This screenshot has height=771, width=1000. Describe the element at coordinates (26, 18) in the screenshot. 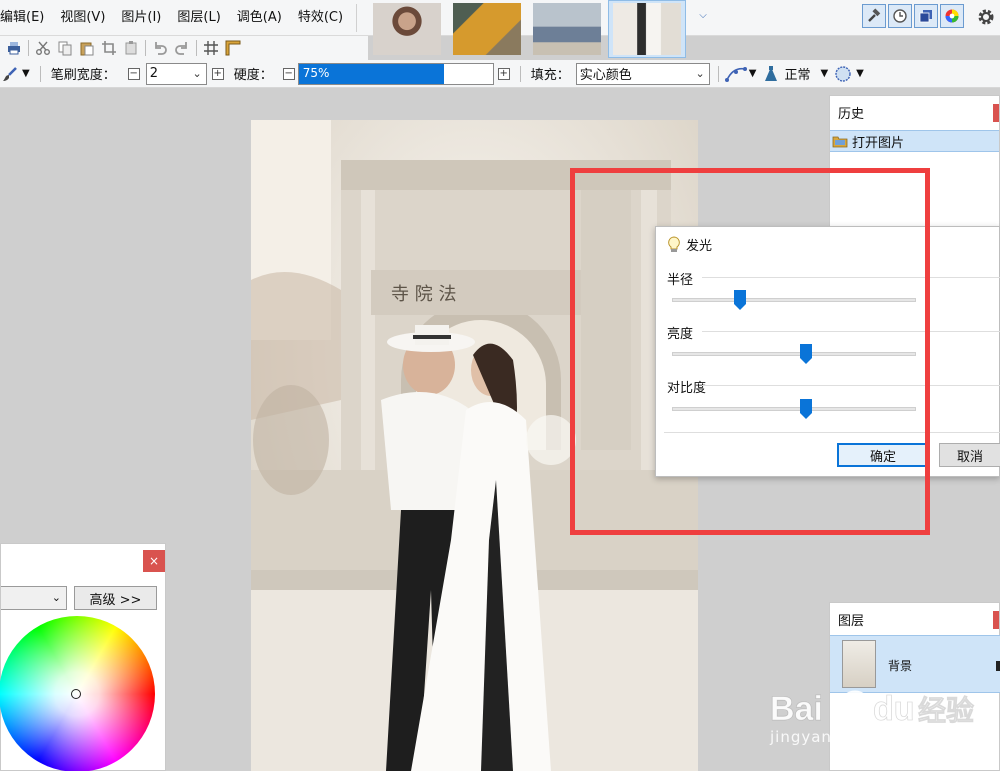

I see `menu-edit: 编辑(E)` at that location.